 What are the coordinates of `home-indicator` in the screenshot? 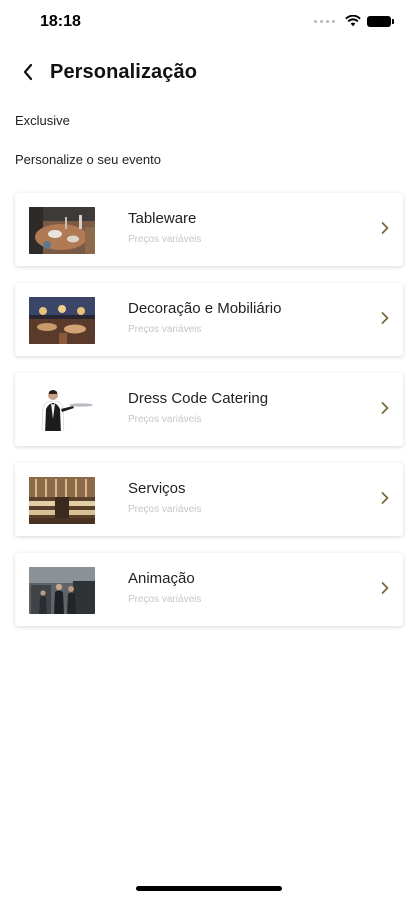 It's located at (209, 888).